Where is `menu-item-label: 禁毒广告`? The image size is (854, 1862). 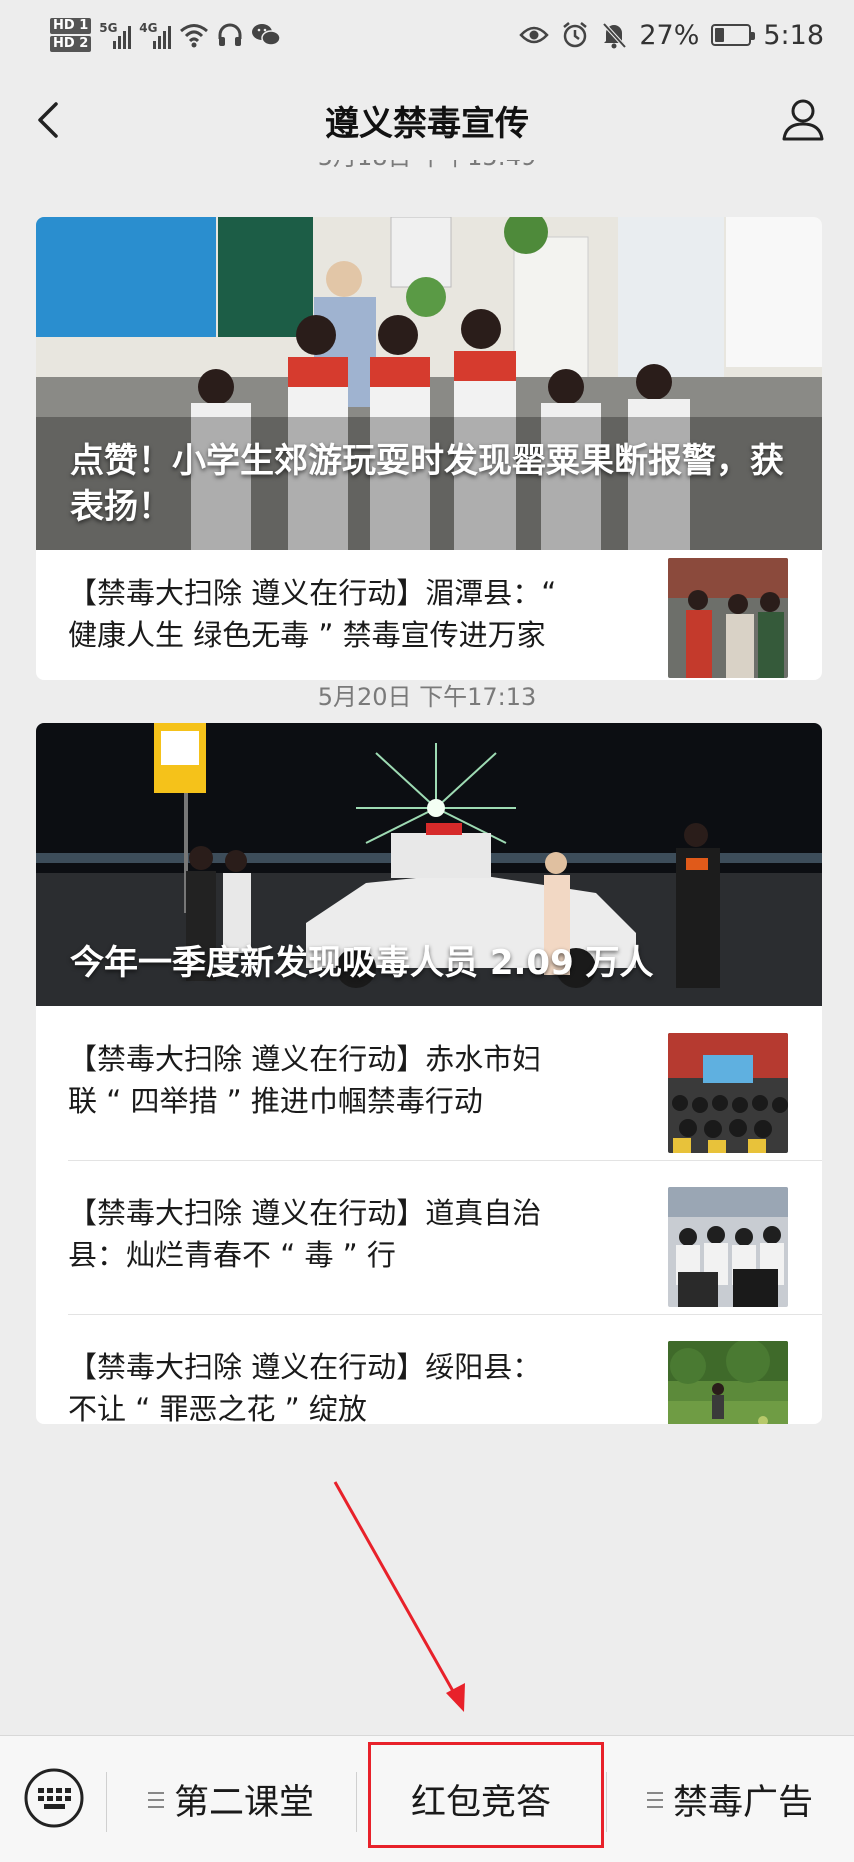
menu-item-label: 禁毒广告 is located at coordinates (742, 1803).